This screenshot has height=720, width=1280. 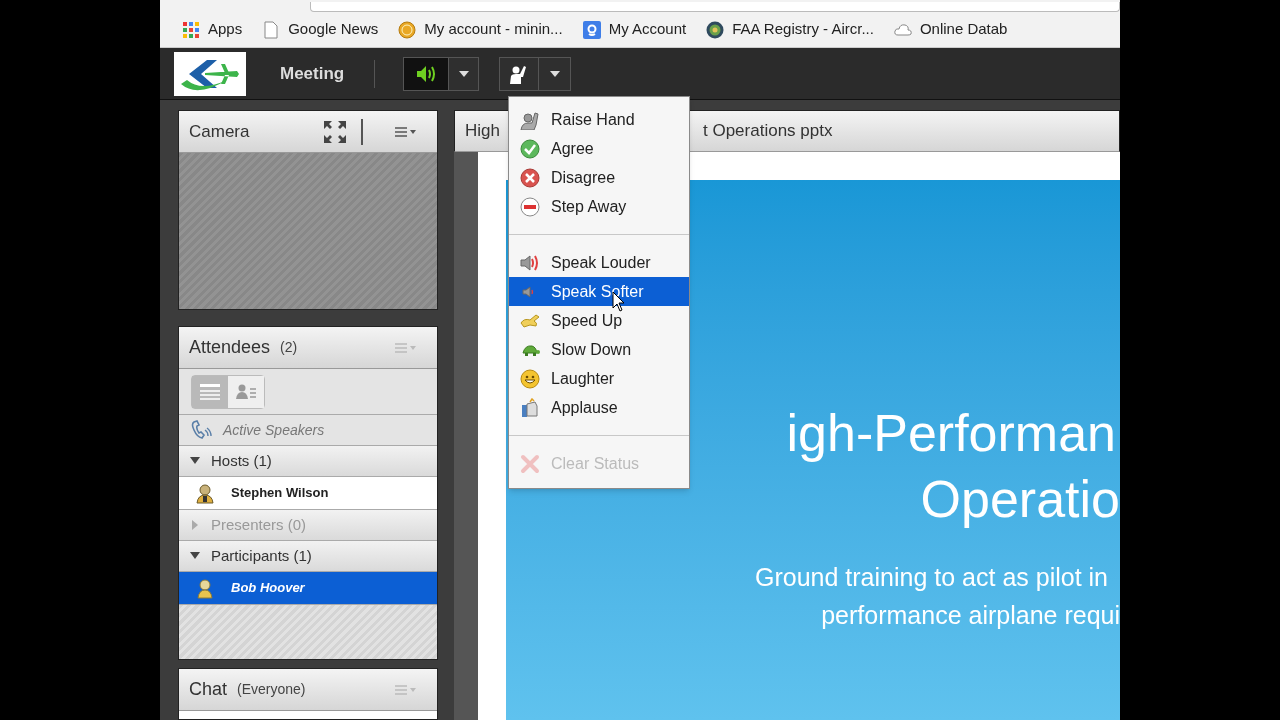 What do you see at coordinates (426, 73) in the screenshot?
I see `speaker-button` at bounding box center [426, 73].